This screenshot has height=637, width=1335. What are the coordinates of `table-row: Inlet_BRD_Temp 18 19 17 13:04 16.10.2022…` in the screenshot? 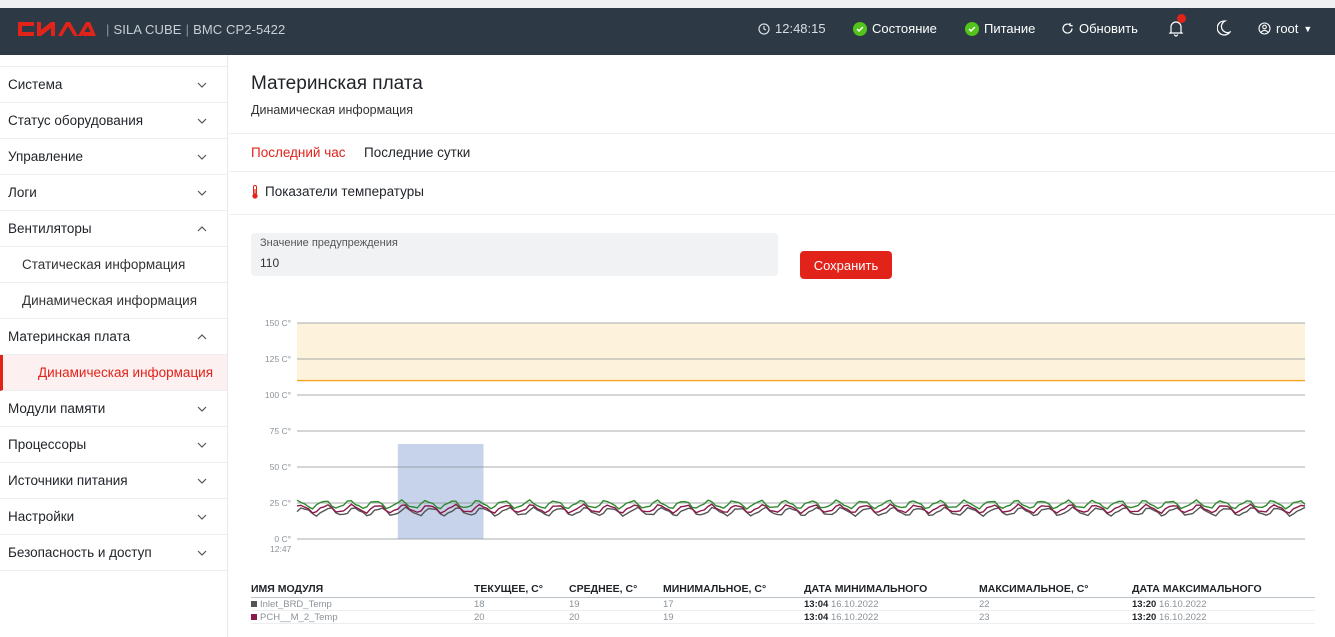 It's located at (783, 604).